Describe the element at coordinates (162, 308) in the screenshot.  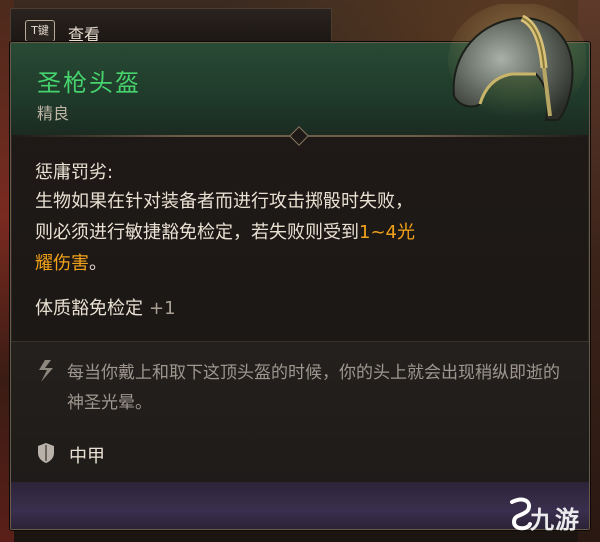
I see `save-bonus-value: +1` at that location.